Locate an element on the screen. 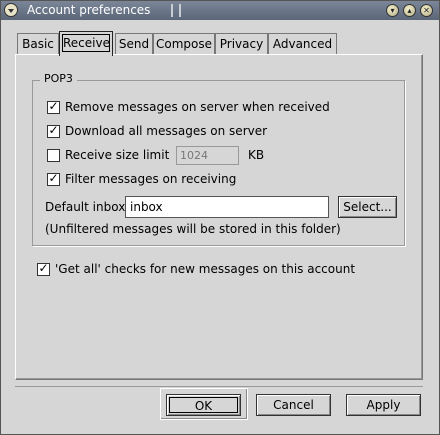  default-inbox-input: inbox is located at coordinates (227, 207).